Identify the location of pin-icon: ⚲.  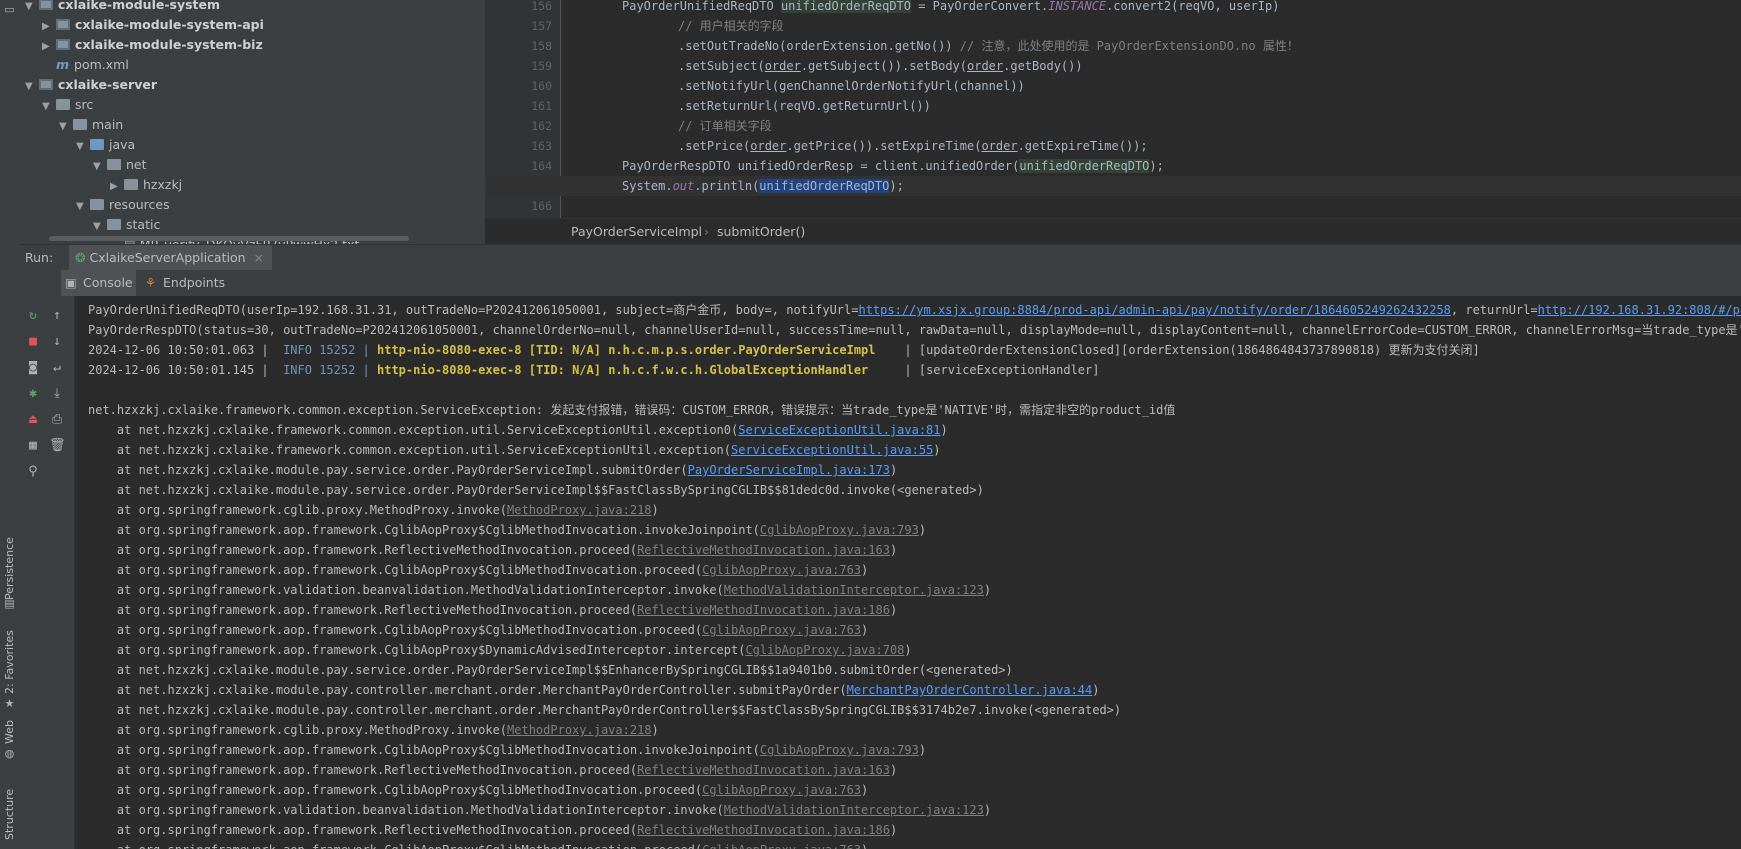
(33, 472).